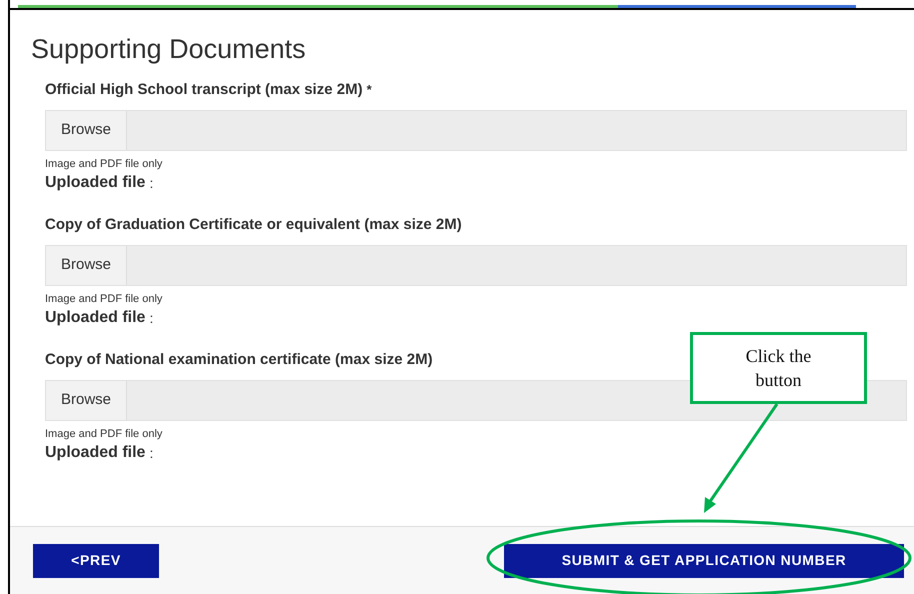  I want to click on section-title: Supporting Documents, so click(169, 49).